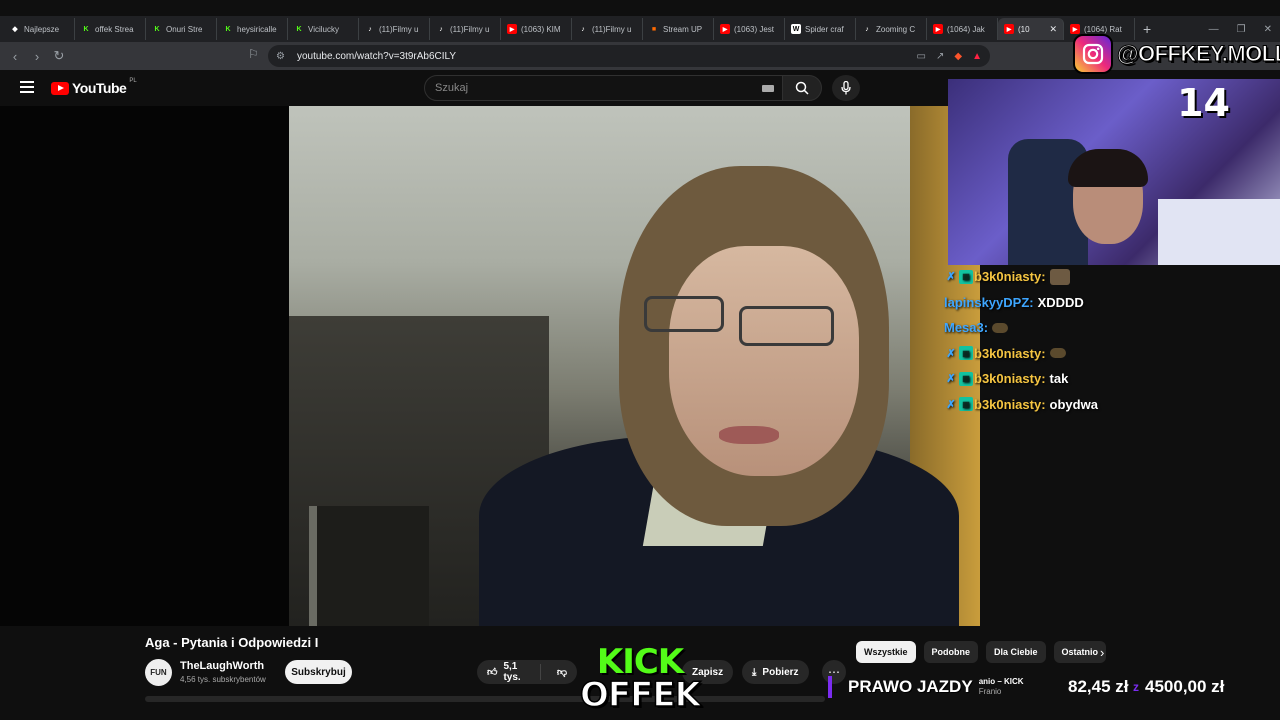  I want to click on chat-message: ✗ ▦ b3k0niasty:, so click(1112, 354).